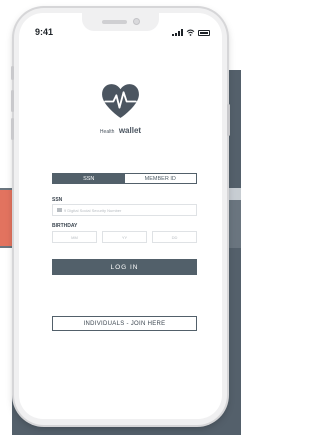 This screenshot has width=320, height=435. What do you see at coordinates (65, 226) in the screenshot?
I see `birthday-label: BIRTHDAY` at bounding box center [65, 226].